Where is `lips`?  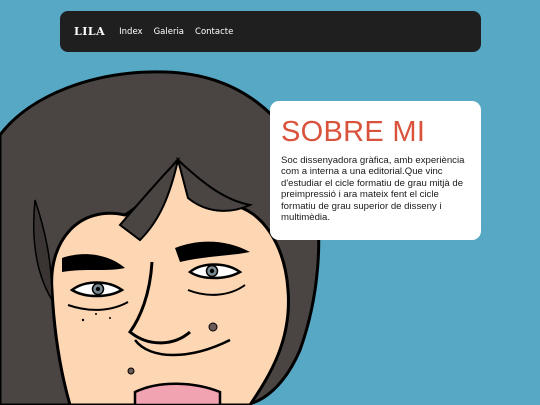 lips is located at coordinates (177, 393).